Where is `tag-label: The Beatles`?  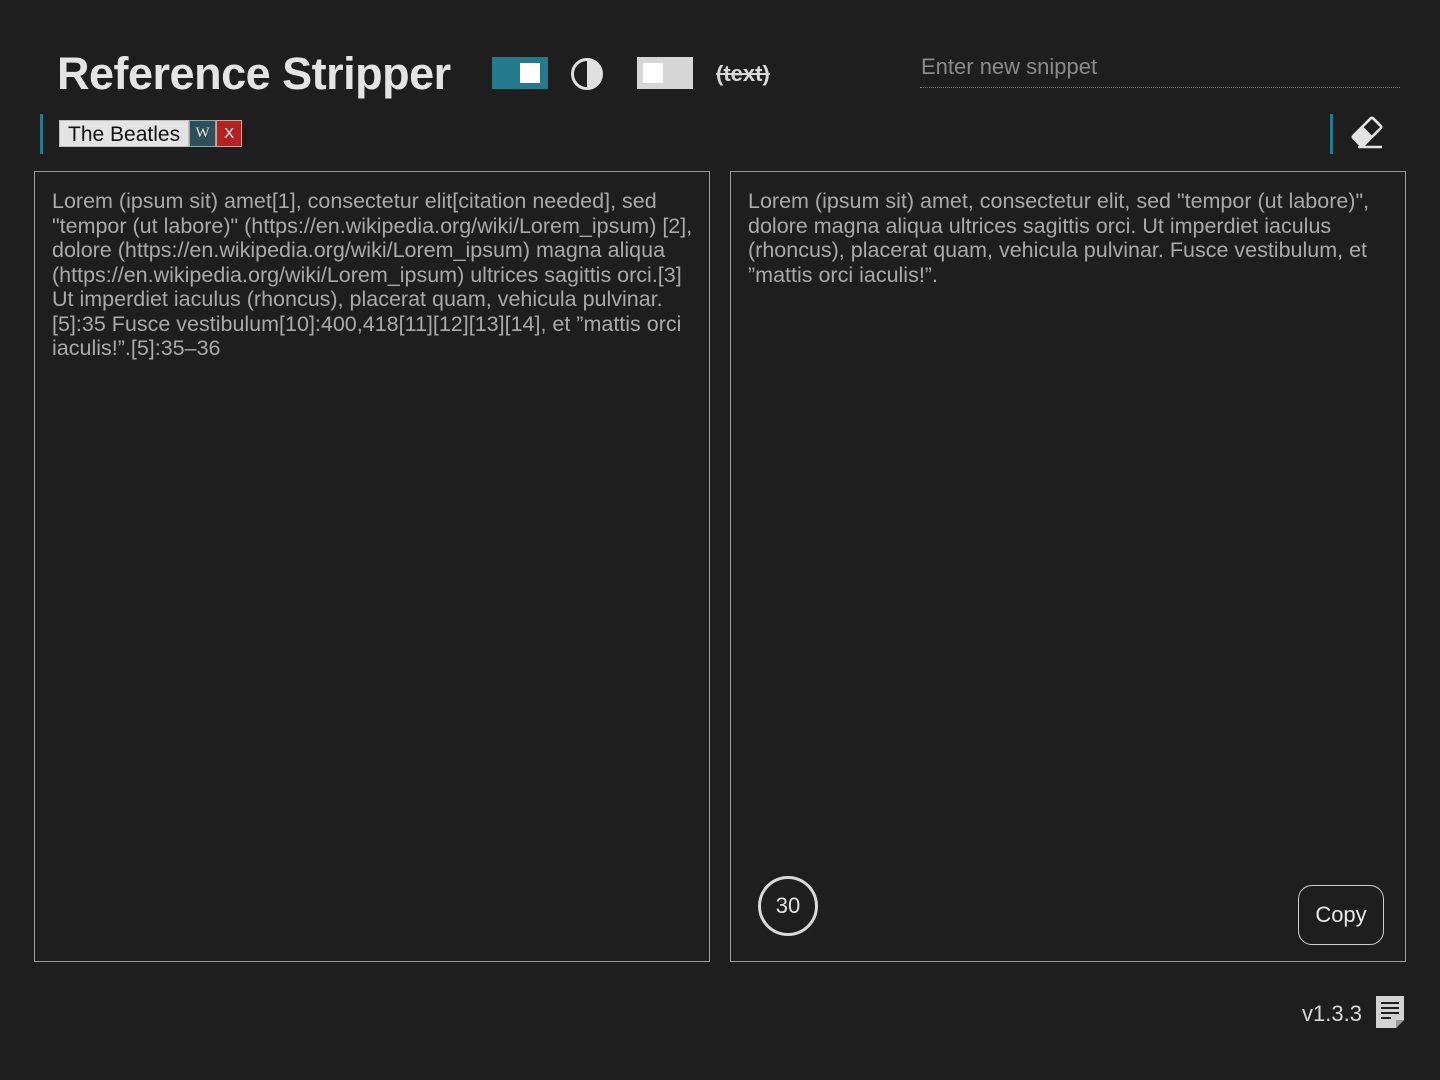 tag-label: The Beatles is located at coordinates (124, 133).